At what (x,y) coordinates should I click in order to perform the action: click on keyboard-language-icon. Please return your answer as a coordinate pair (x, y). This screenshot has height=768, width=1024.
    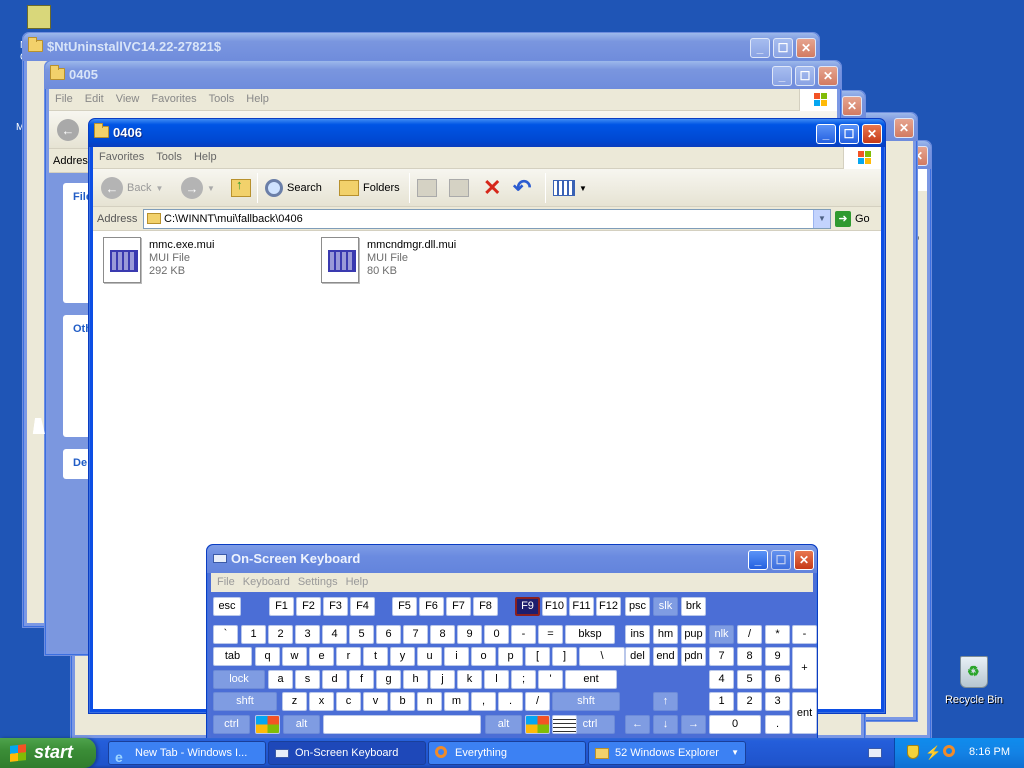
    Looking at the image, I should click on (875, 753).